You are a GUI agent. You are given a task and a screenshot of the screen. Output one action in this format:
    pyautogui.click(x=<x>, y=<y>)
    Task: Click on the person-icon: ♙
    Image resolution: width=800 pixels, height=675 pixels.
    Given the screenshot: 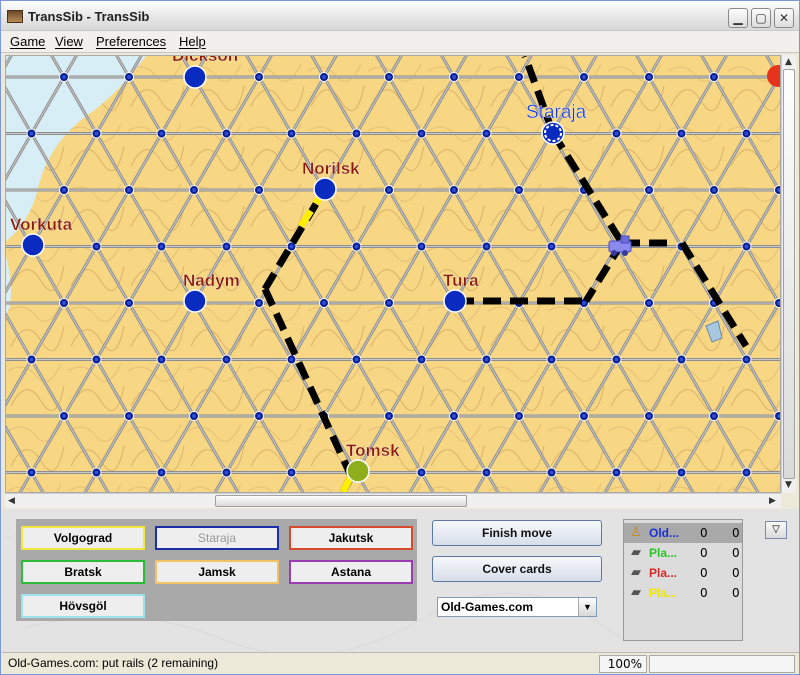 What is the action you would take?
    pyautogui.click(x=636, y=532)
    